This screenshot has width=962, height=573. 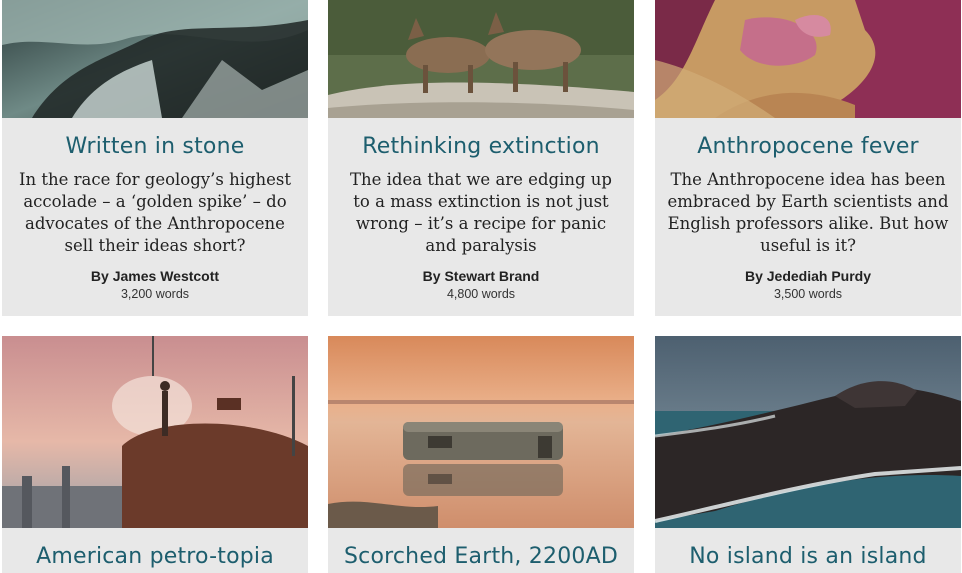 What do you see at coordinates (491, 276) in the screenshot?
I see `article-author: Stewart Brand` at bounding box center [491, 276].